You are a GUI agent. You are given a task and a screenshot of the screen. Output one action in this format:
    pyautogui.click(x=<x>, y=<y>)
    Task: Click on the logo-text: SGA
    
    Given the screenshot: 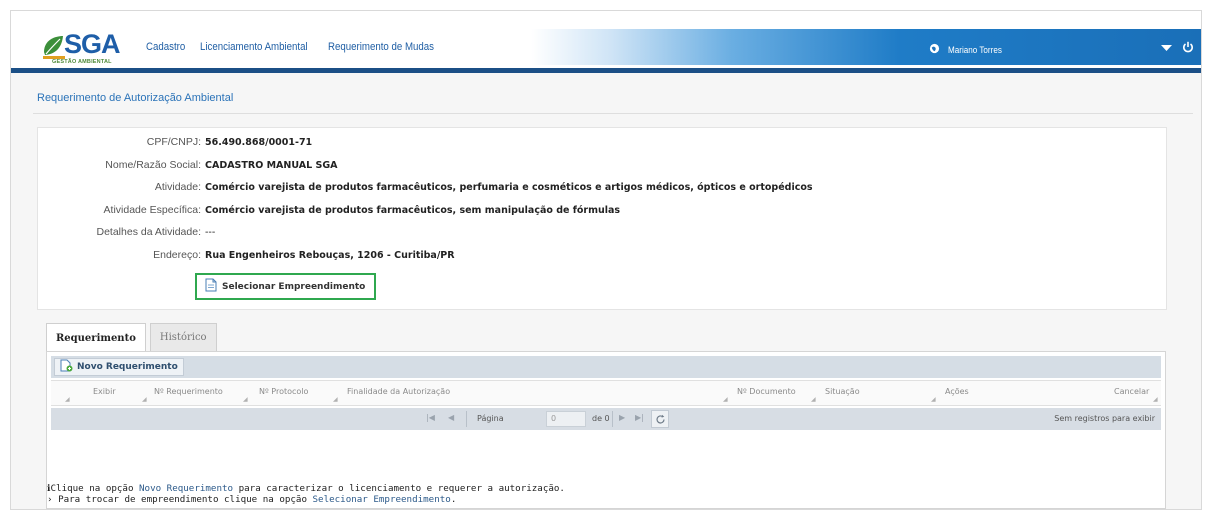 What is the action you would take?
    pyautogui.click(x=92, y=44)
    